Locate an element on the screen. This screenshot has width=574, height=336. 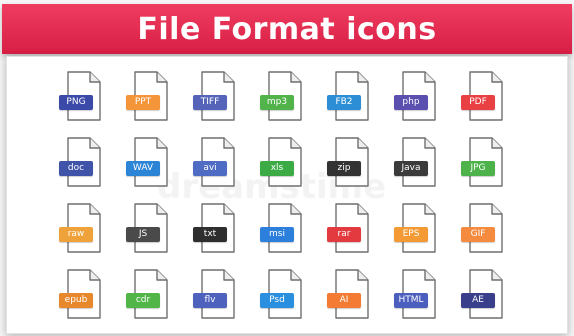
file-icon-pdf: PDF is located at coordinates (486, 97).